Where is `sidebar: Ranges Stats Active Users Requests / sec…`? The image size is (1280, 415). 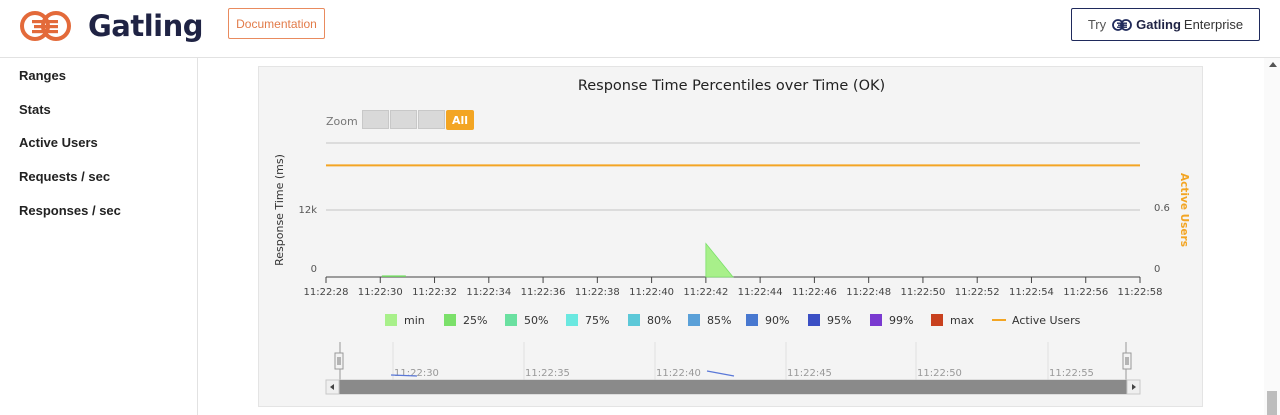 sidebar: Ranges Stats Active Users Requests / sec… is located at coordinates (99, 236).